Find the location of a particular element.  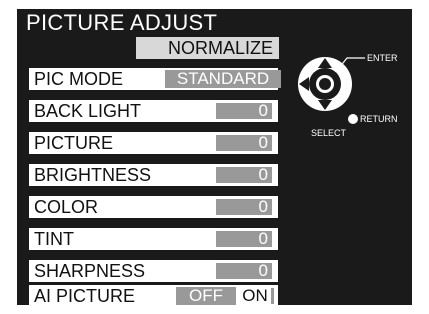

sharpness-value: 0 is located at coordinates (244, 270).